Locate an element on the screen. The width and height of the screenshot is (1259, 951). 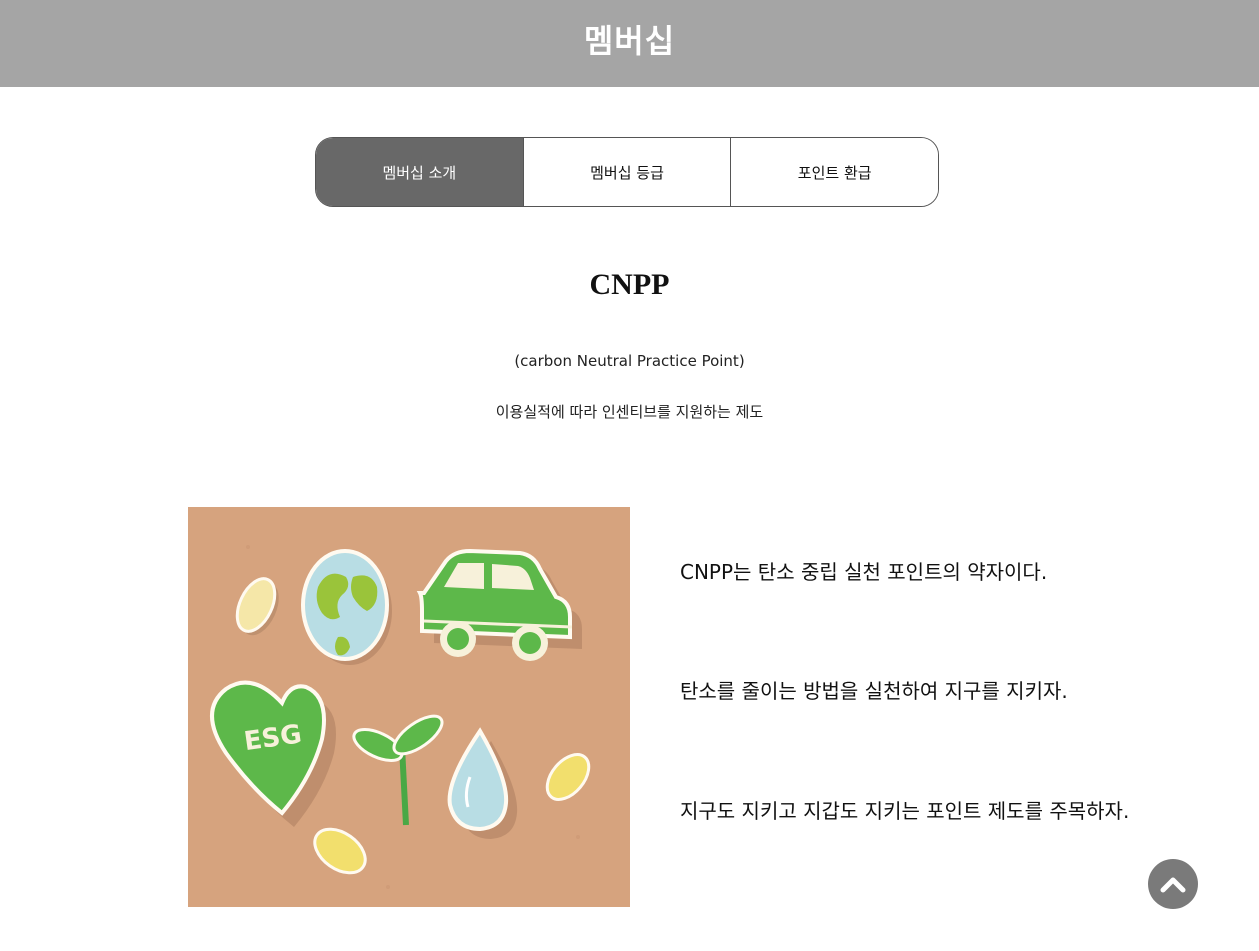
tab-point-refund: 포인트 환급 is located at coordinates (834, 172).